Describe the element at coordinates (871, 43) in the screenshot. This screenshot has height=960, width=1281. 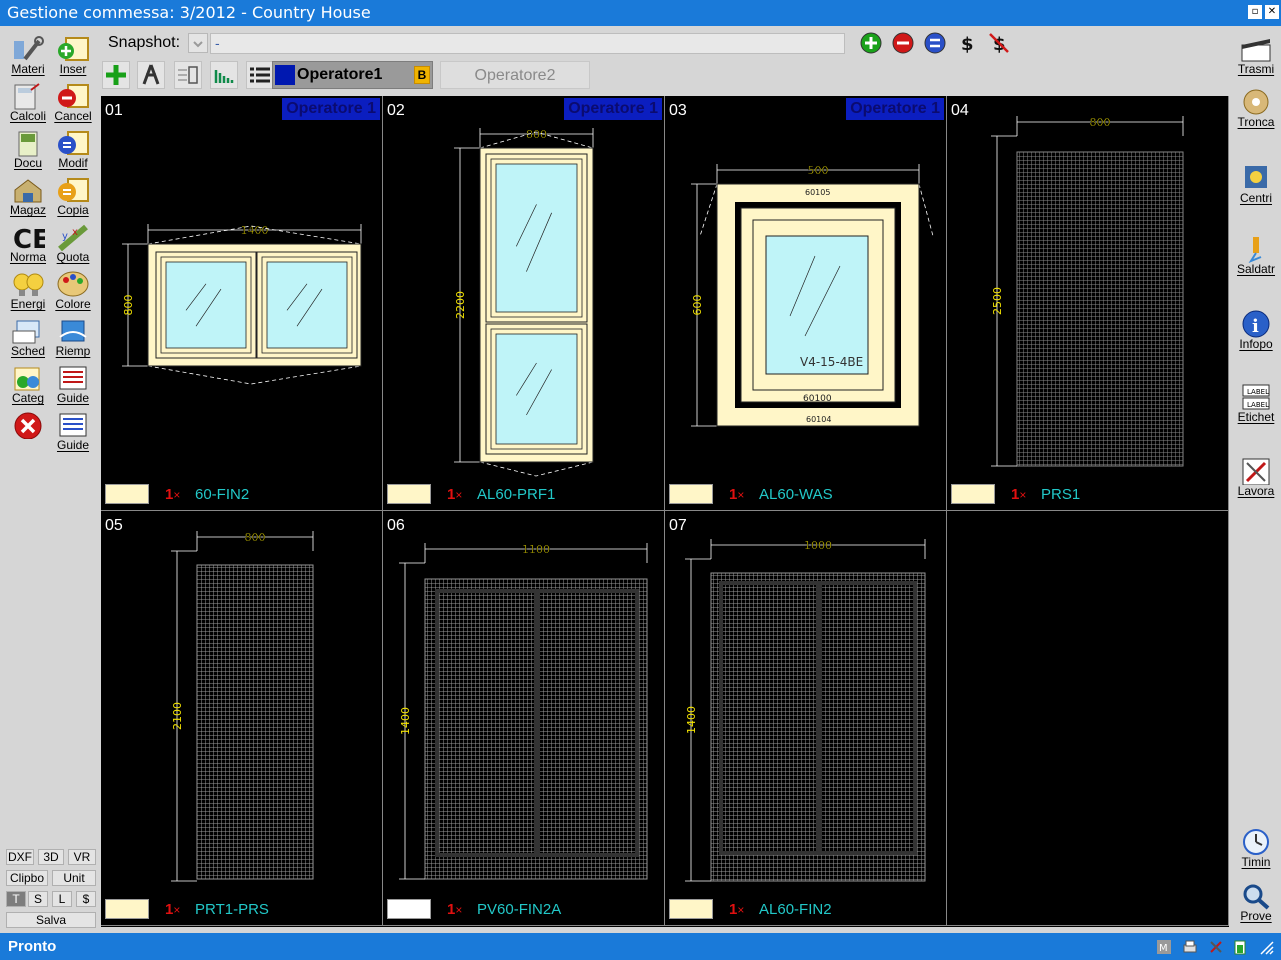
I see `add-circle-icon` at that location.